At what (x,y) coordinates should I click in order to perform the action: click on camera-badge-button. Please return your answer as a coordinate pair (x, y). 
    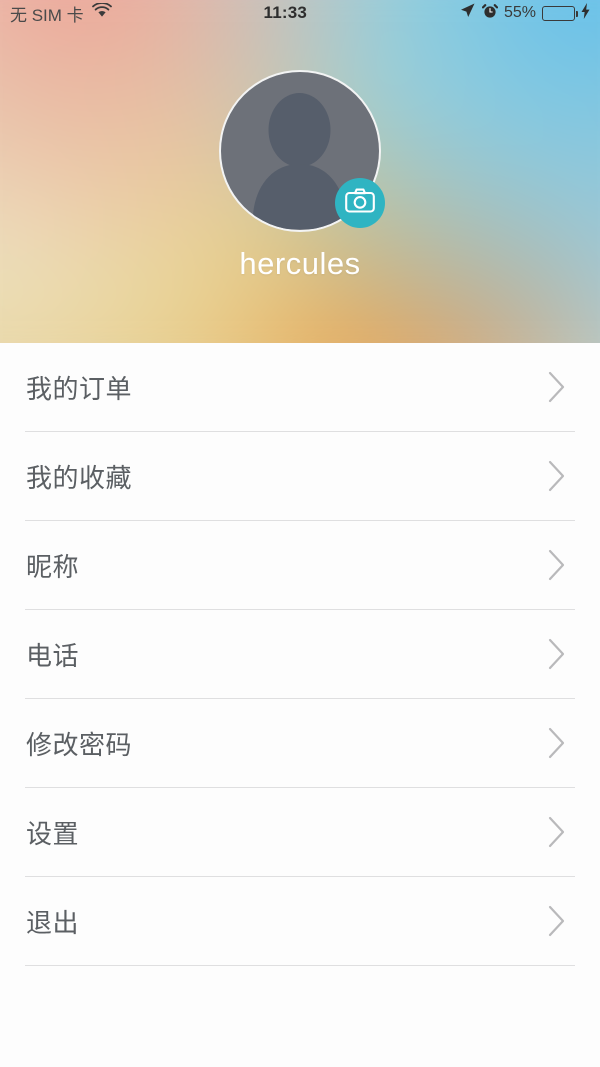
    Looking at the image, I should click on (360, 203).